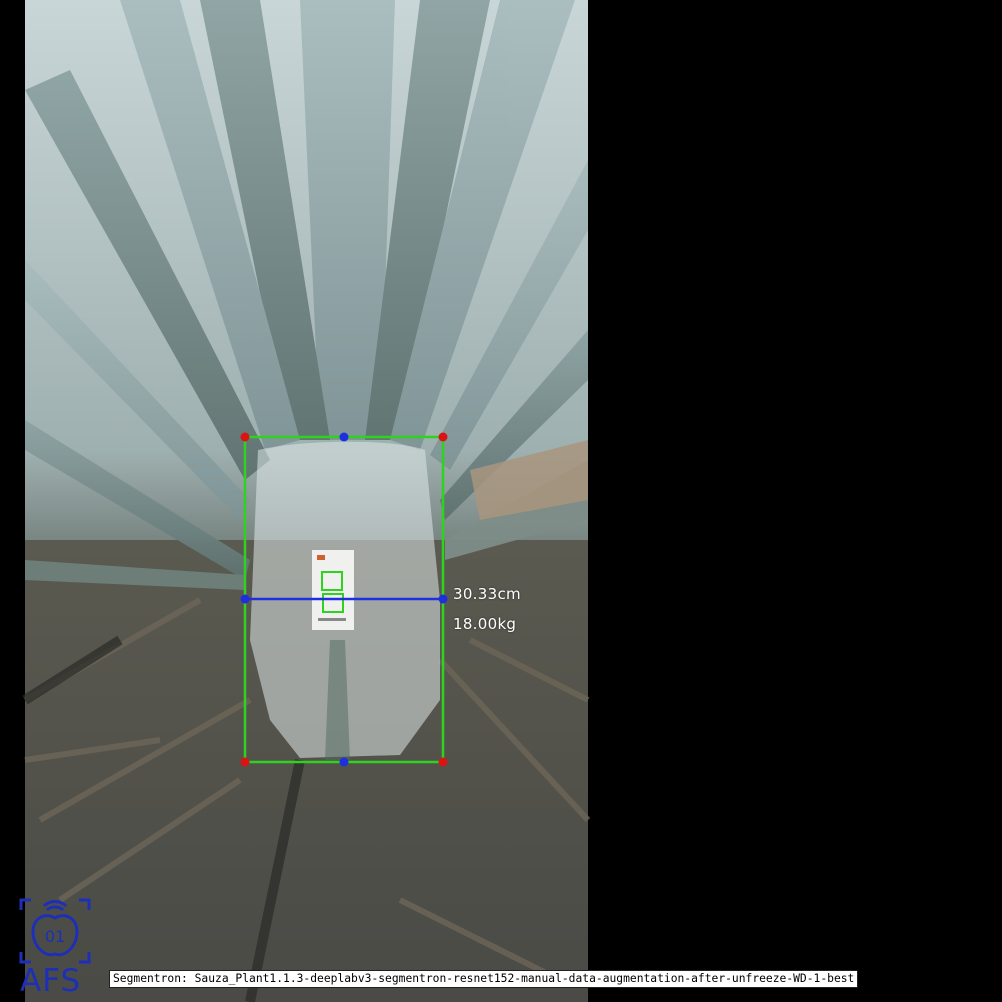 Image resolution: width=1002 pixels, height=1002 pixels. I want to click on afs-logo-text: AFS, so click(51, 981).